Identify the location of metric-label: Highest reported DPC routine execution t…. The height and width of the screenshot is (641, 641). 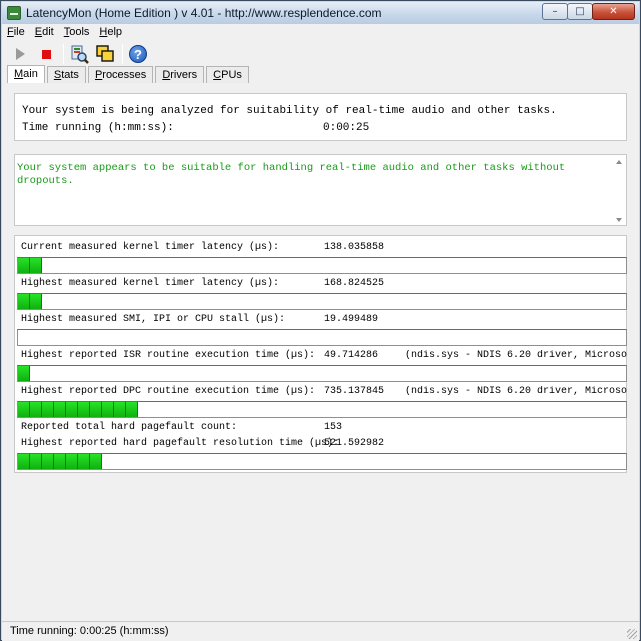
(168, 391).